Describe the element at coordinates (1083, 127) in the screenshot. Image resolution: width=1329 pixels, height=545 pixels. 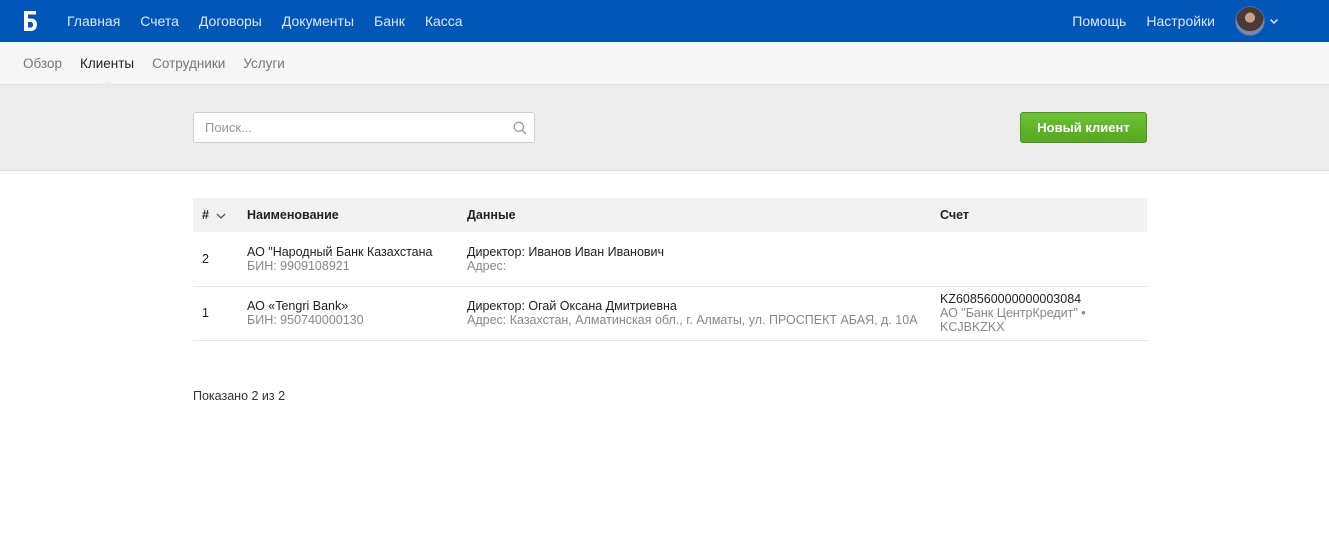
I see `new-client-button: Новый клиент` at that location.